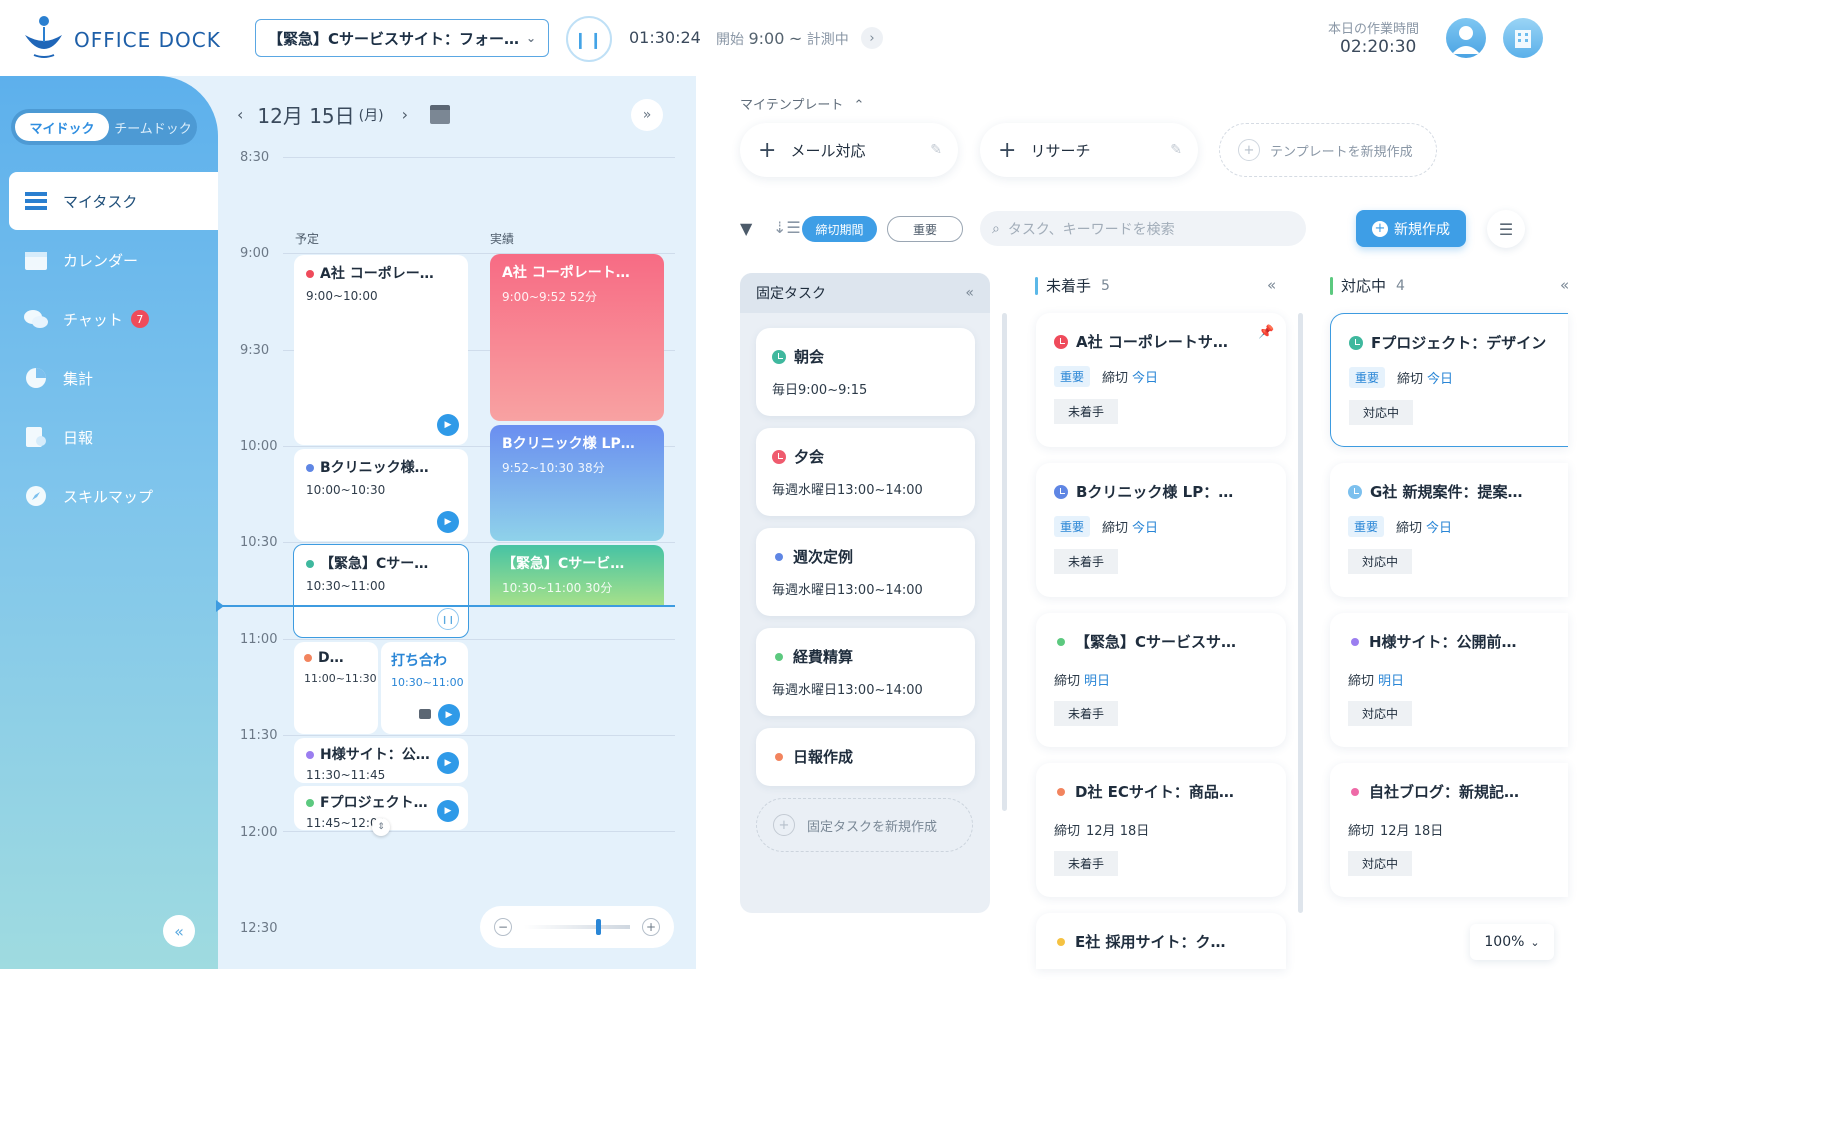  What do you see at coordinates (255, 157) in the screenshot?
I see `time-label: 8:30` at bounding box center [255, 157].